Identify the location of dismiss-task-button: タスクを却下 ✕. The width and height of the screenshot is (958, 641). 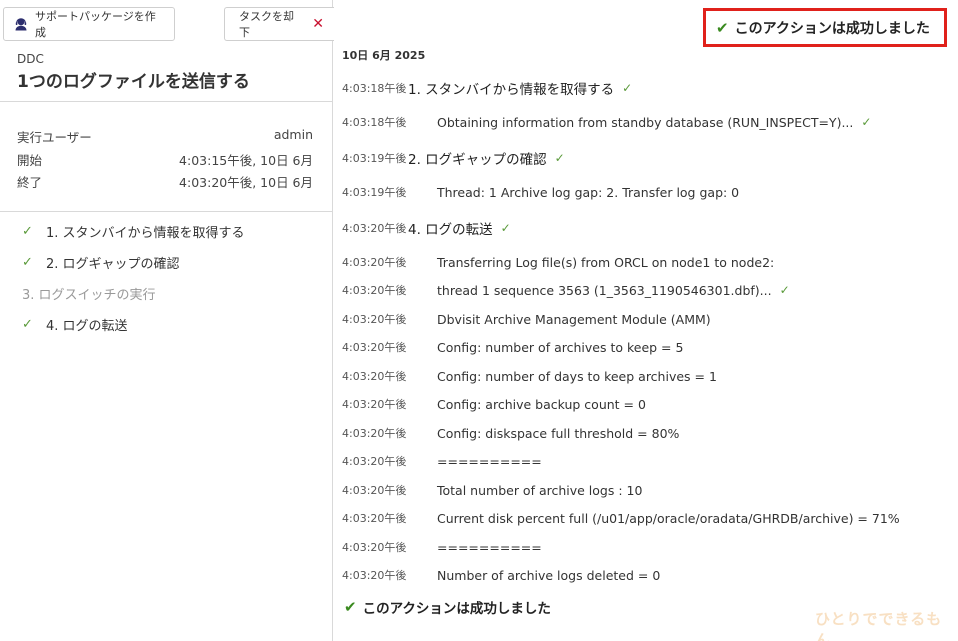
(279, 24).